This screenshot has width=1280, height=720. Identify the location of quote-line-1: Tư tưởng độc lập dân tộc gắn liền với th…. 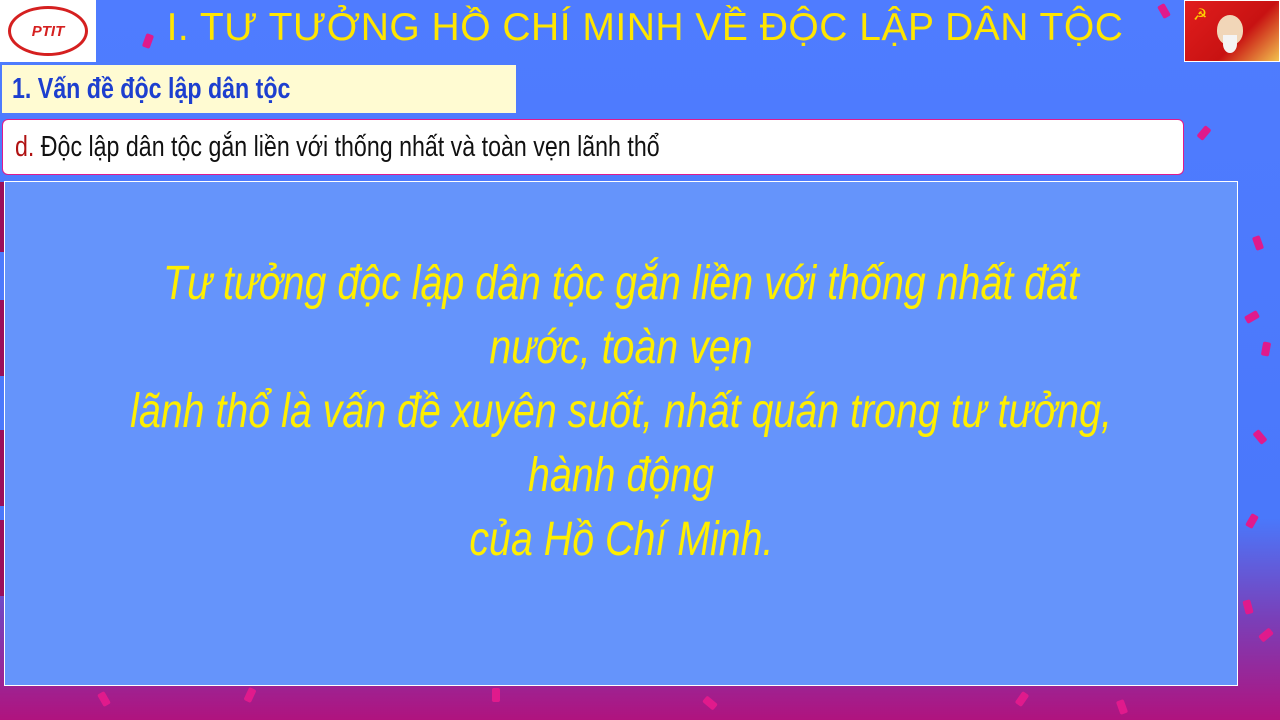
(621, 315).